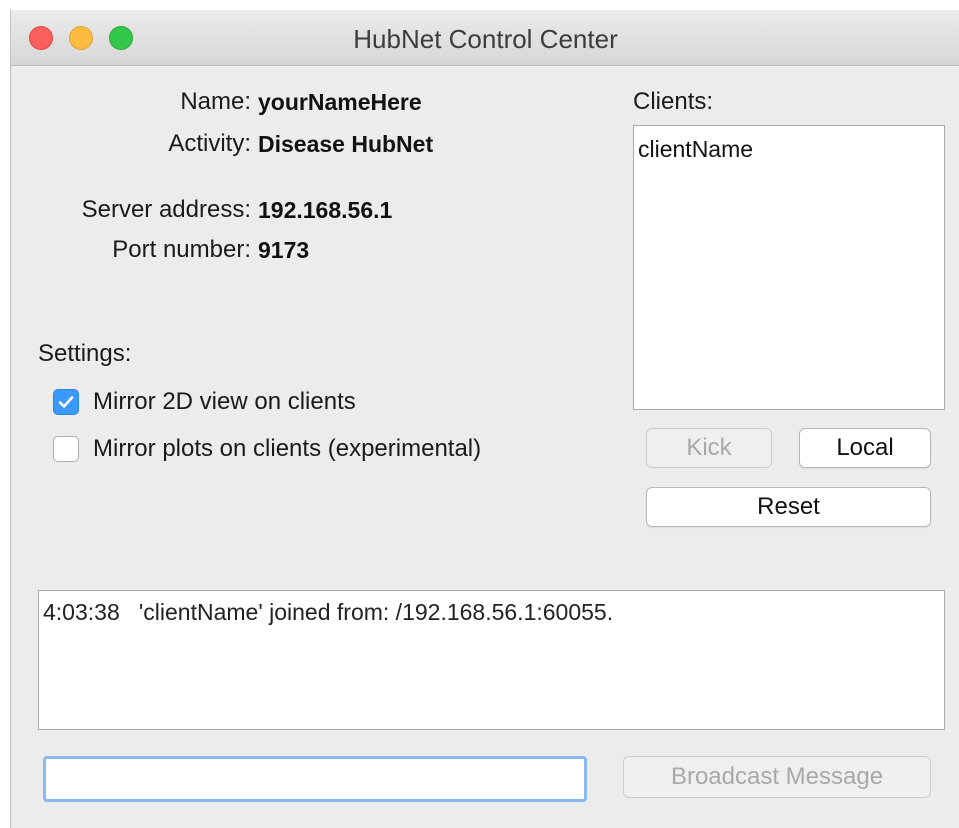  Describe the element at coordinates (215, 101) in the screenshot. I see `name-label: Name:` at that location.